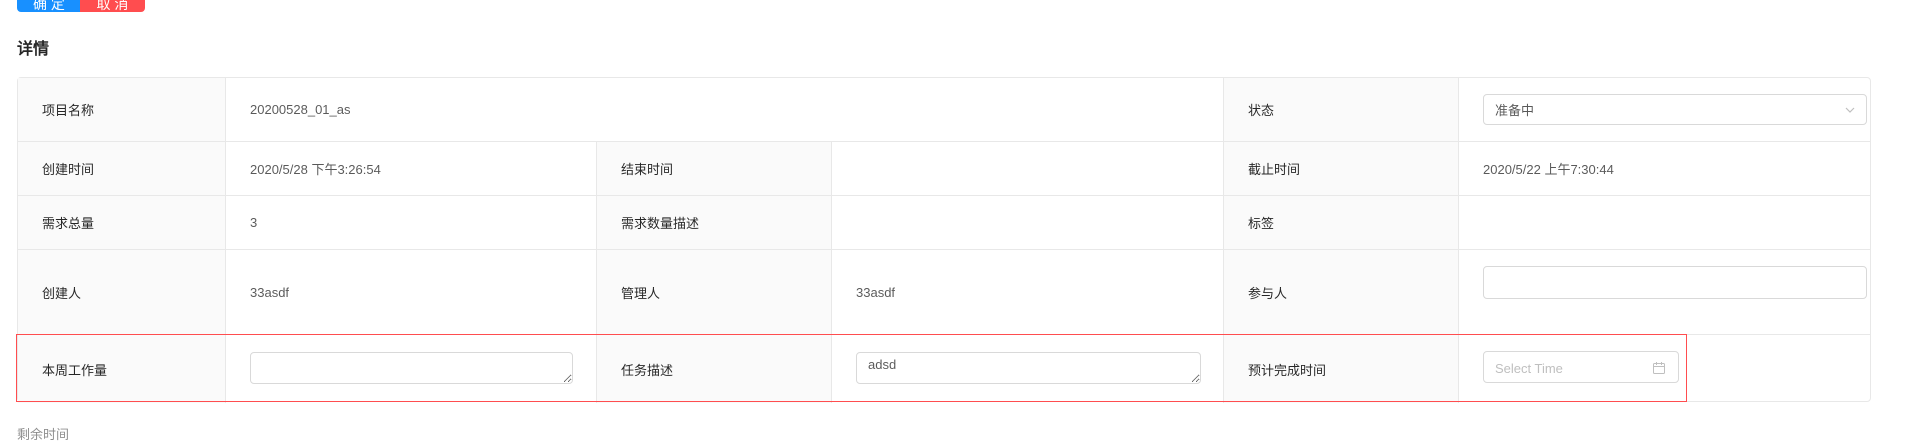  I want to click on expected-finish-label: 预计完成时间, so click(1340, 369).